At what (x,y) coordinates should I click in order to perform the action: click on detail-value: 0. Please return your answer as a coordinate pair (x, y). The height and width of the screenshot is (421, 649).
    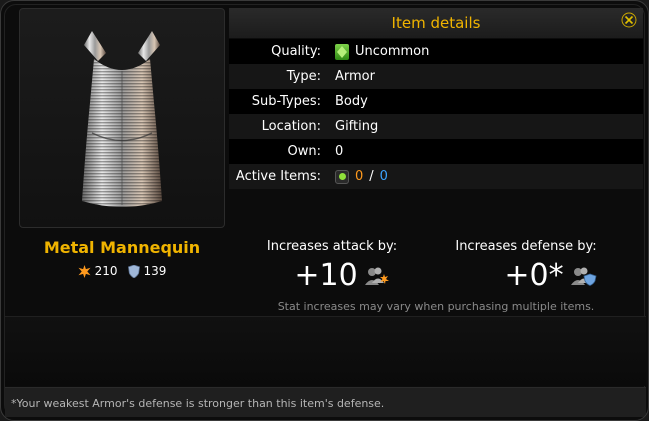
    Looking at the image, I should click on (339, 151).